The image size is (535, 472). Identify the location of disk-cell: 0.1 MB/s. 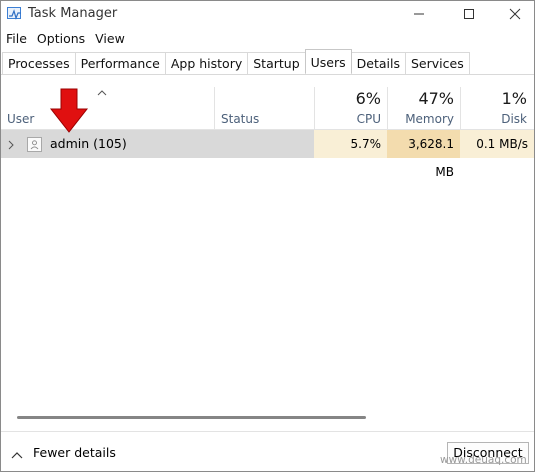
(497, 144).